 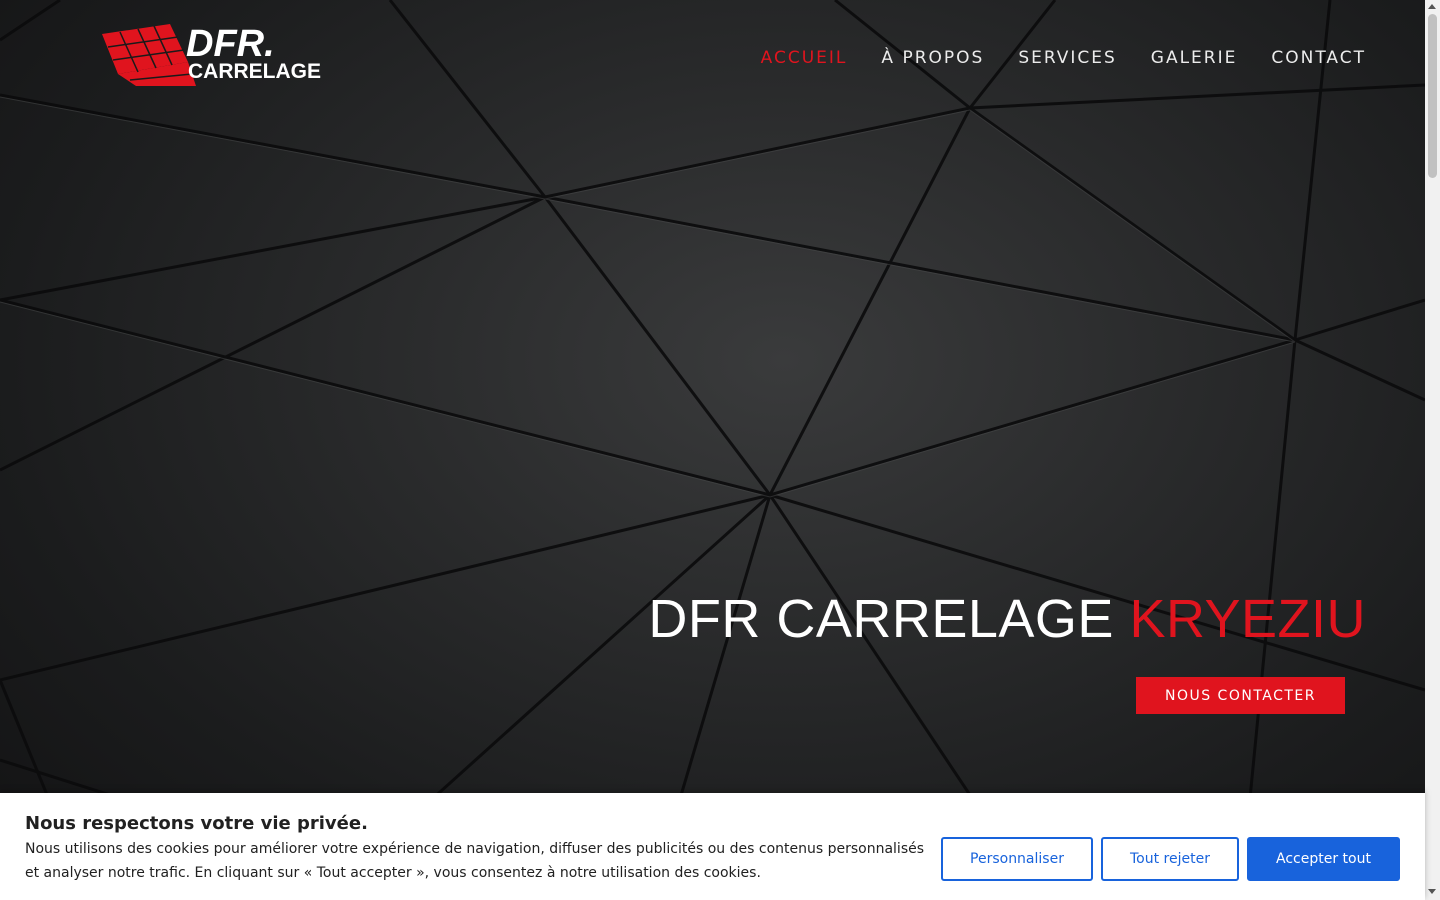 I want to click on scroll-up-arrow-icon, so click(x=1432, y=6).